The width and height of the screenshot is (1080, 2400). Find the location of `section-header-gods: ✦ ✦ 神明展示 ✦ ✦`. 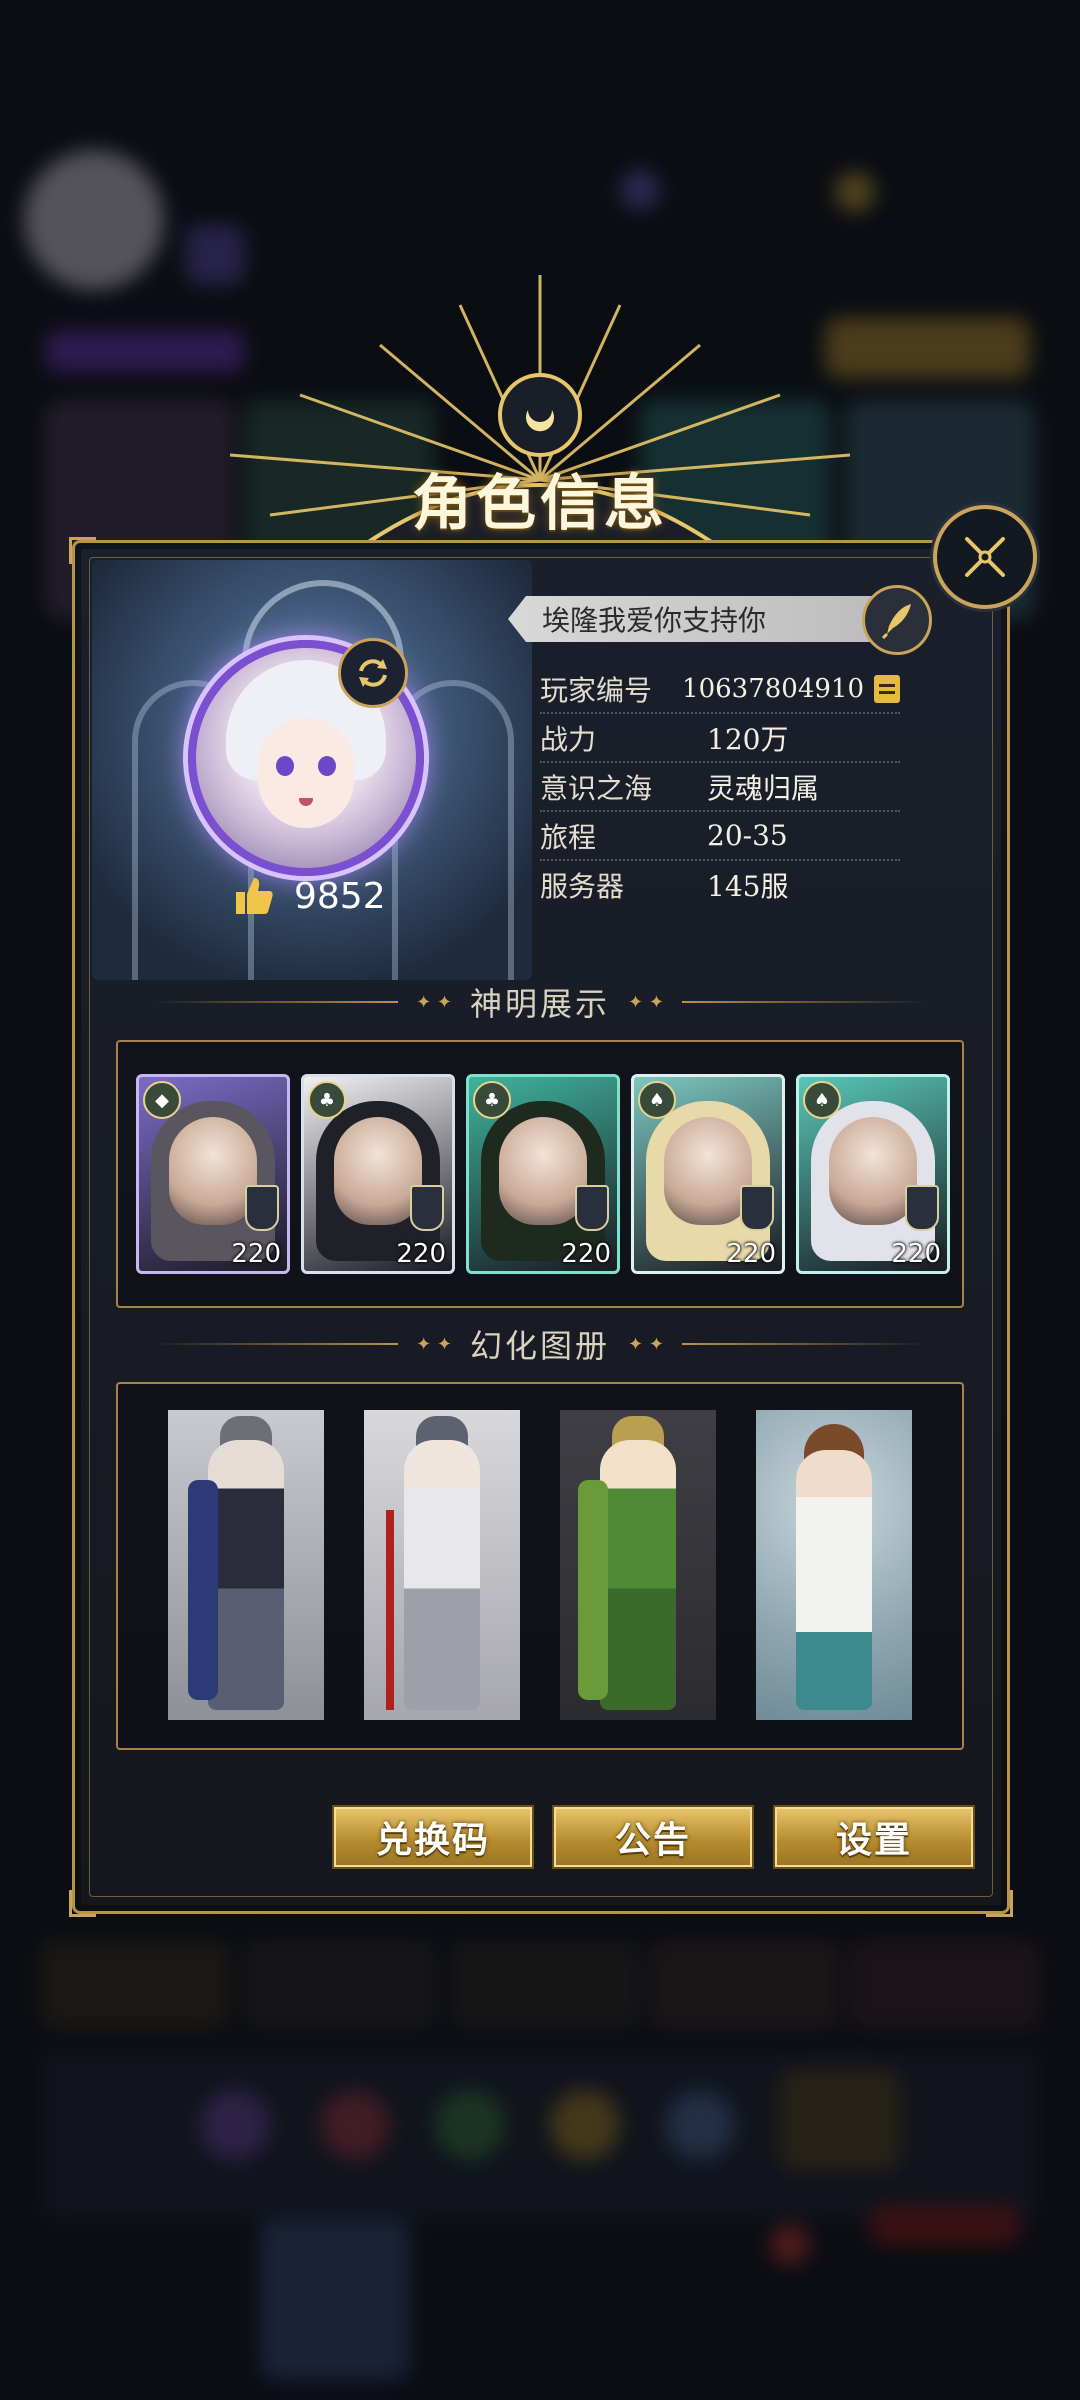

section-header-gods: ✦ ✦ 神明展示 ✦ ✦ is located at coordinates (540, 1002).